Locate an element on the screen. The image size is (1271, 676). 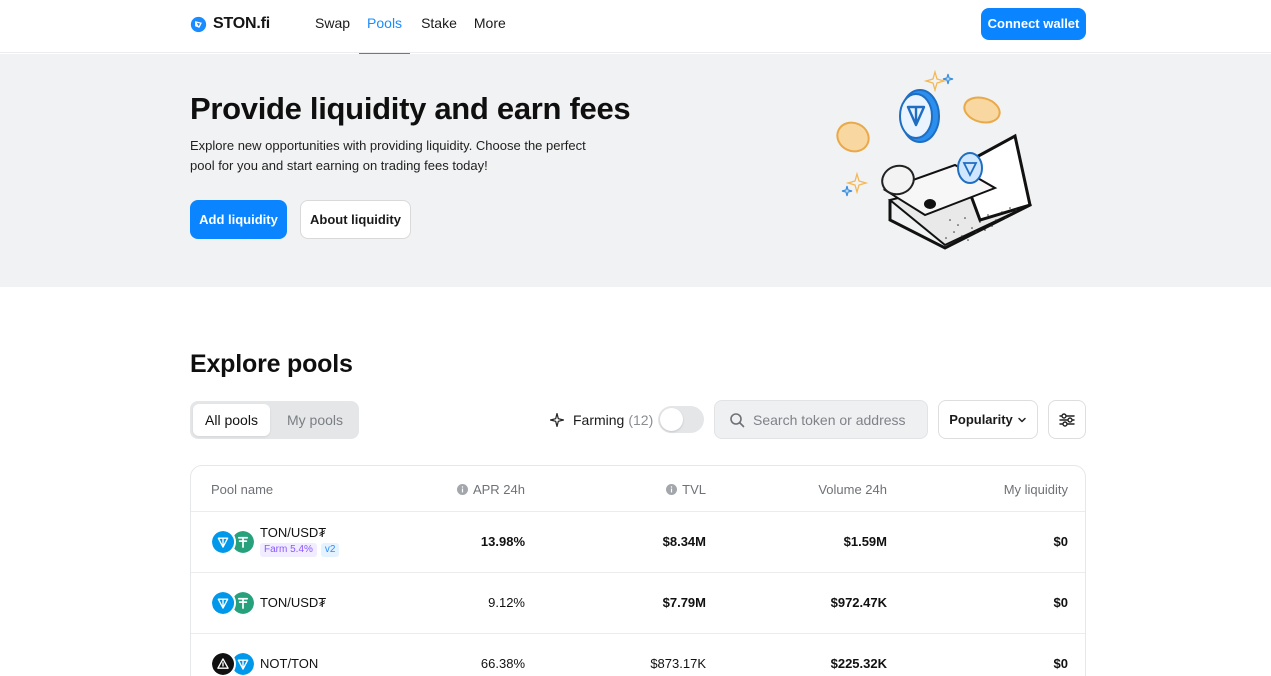
logo: STON.fi is located at coordinates (230, 24).